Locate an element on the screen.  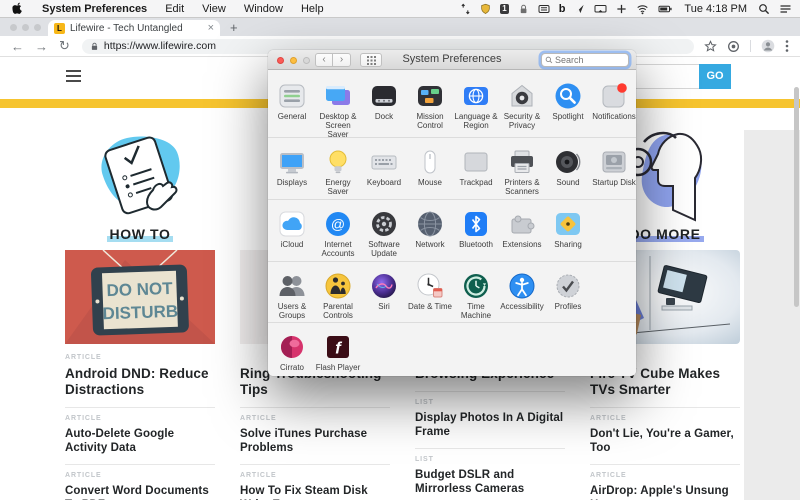
pref-energy-saver: Energy Saver is located at coordinates (338, 173).